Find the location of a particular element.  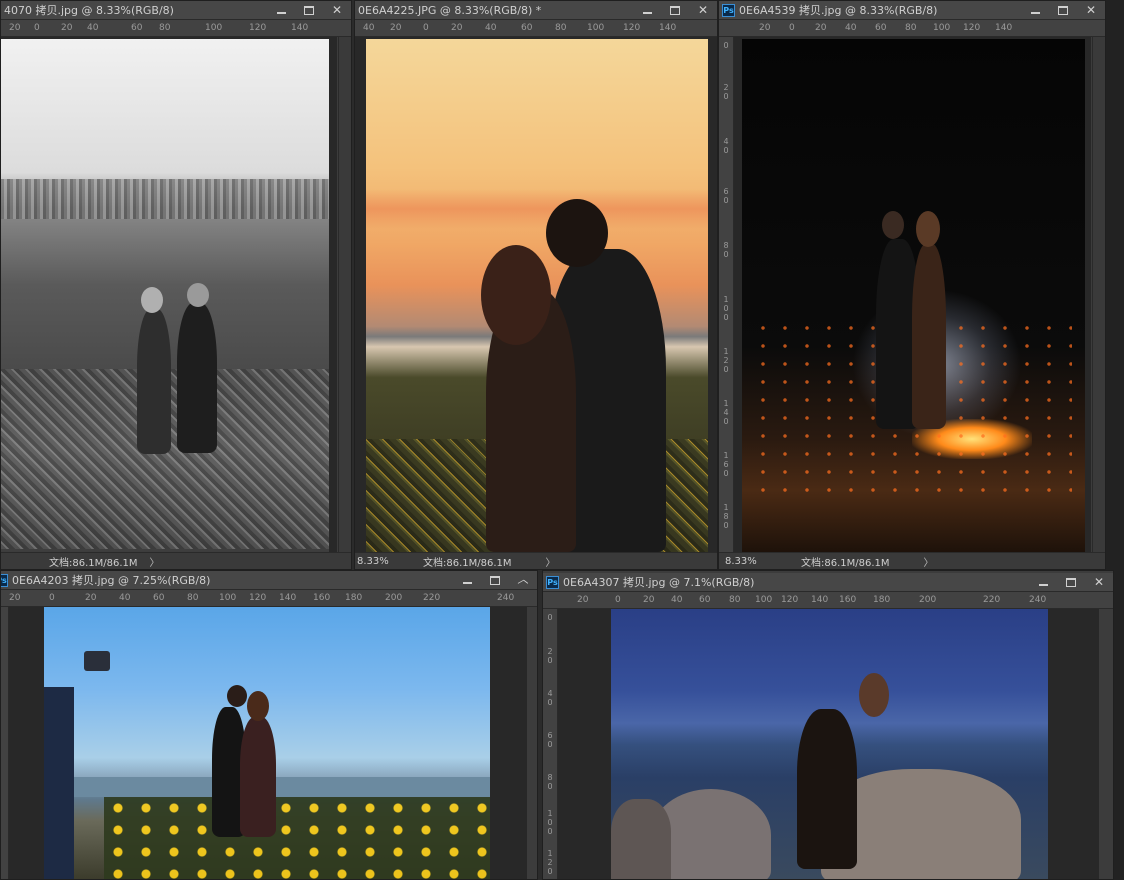

window-title-bar: Ps 0E6A4539 拷贝.jpg @ 8.33%(RGB/8) ✕ is located at coordinates (912, 10).